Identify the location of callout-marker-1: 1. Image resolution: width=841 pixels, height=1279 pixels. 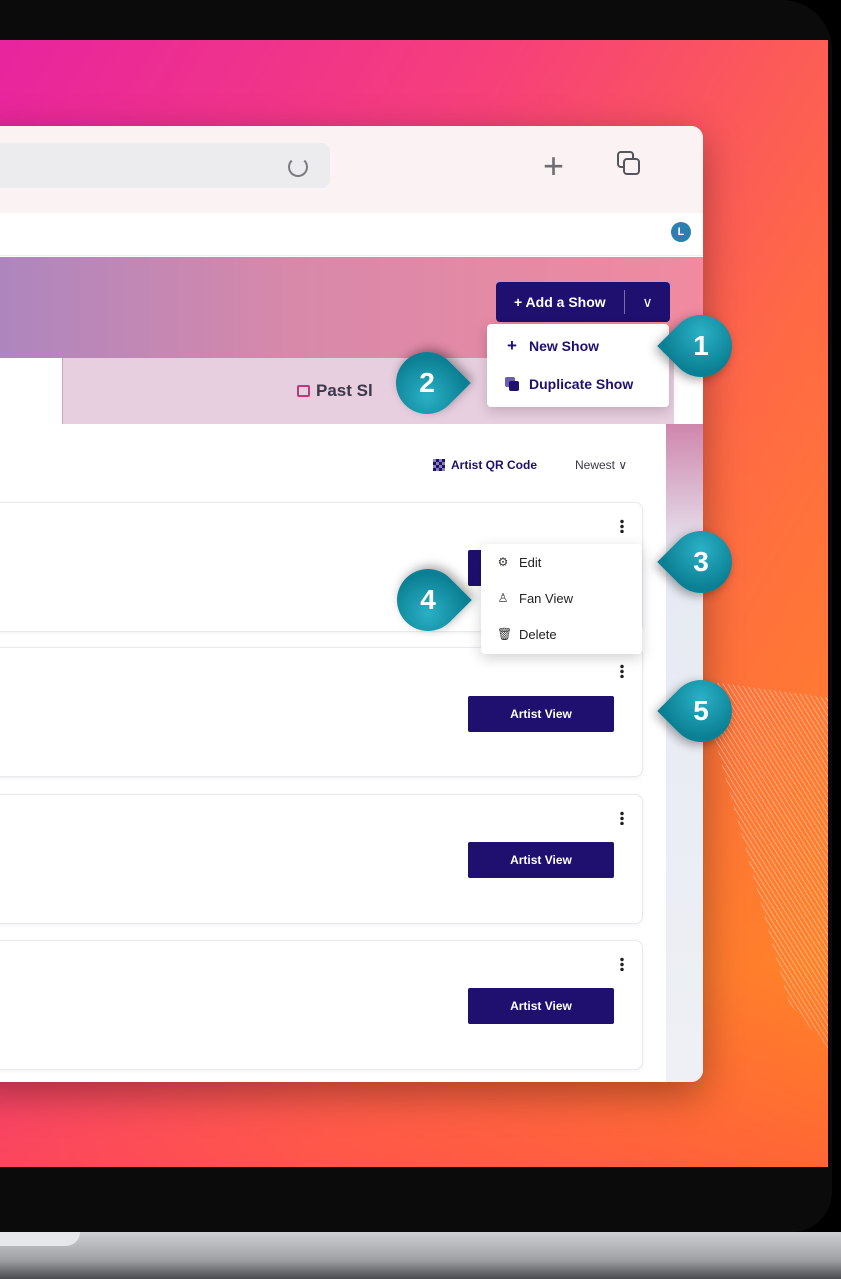
(701, 346).